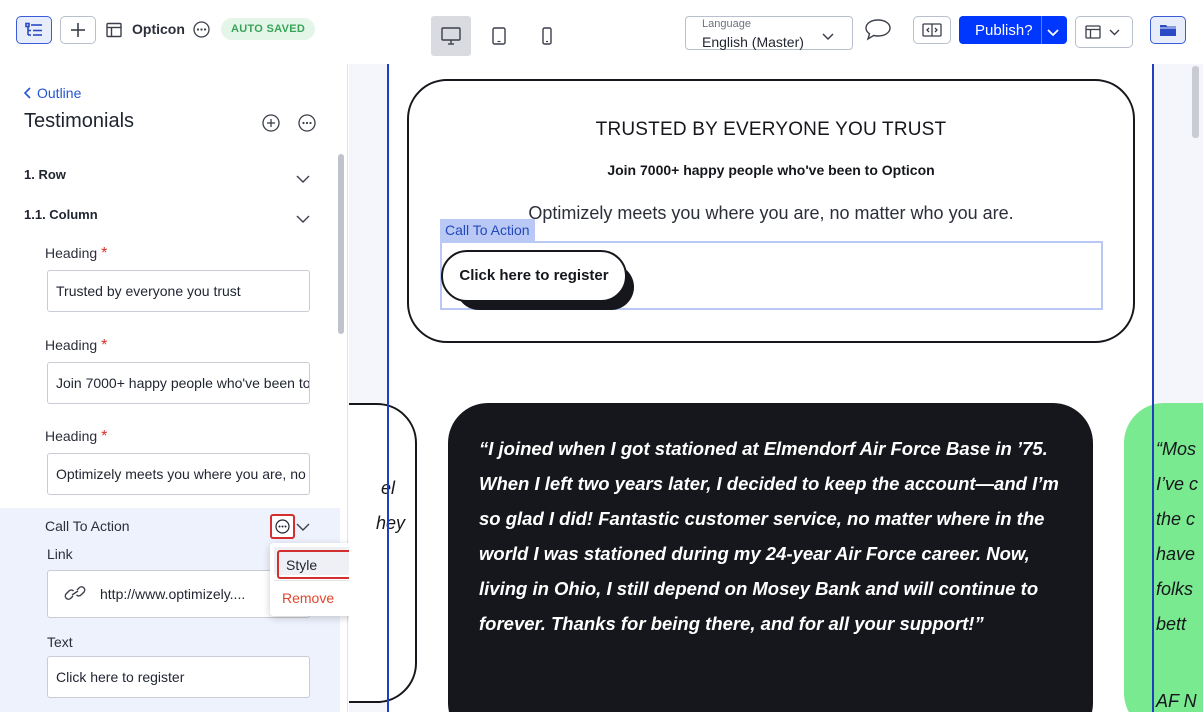 Image resolution: width=1203 pixels, height=712 pixels. I want to click on publish-label: Publish?, so click(1004, 30).